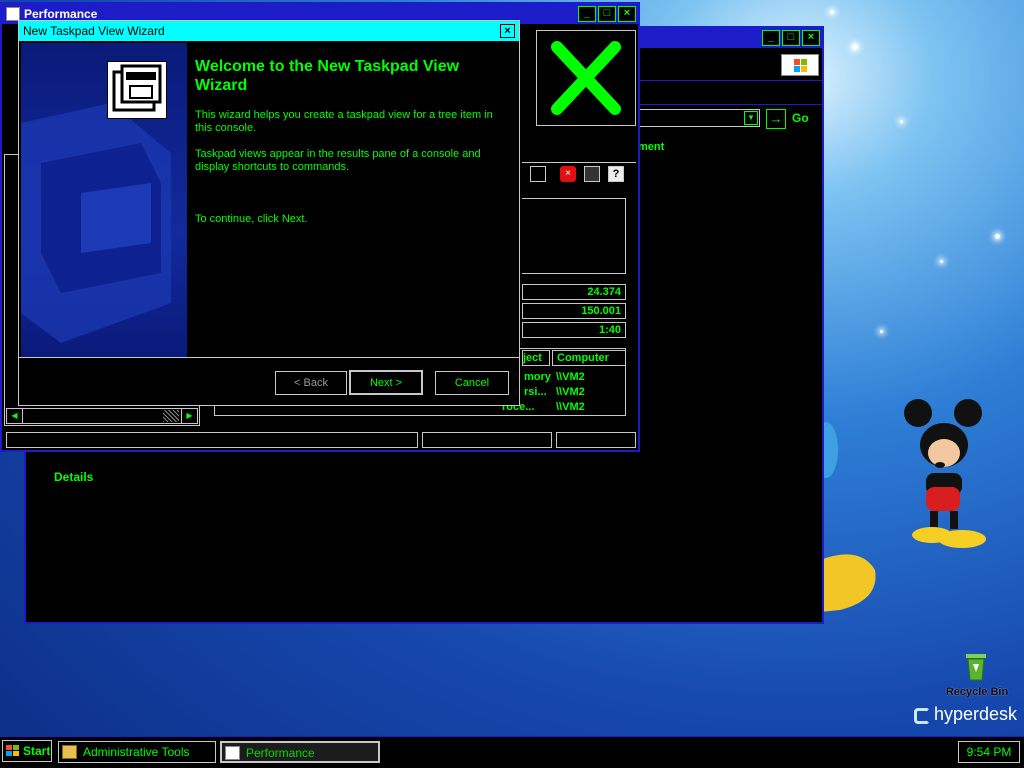 The height and width of the screenshot is (768, 1024). Describe the element at coordinates (69, 752) in the screenshot. I see `folder-icon` at that location.